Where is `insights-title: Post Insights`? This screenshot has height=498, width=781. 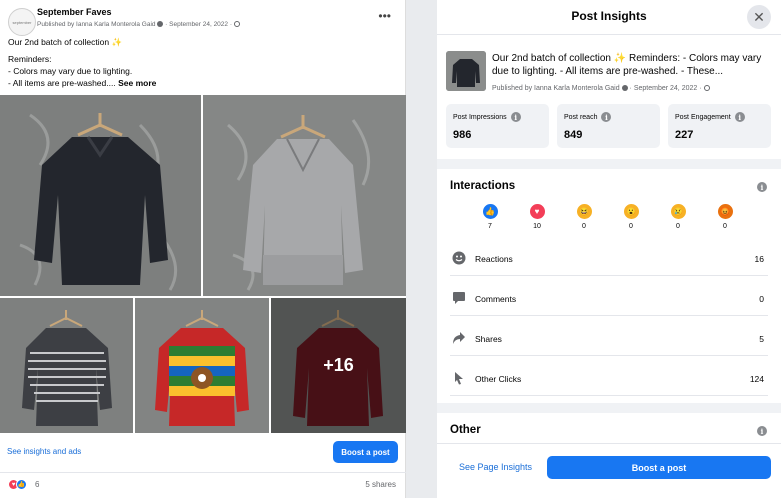
insights-title: Post Insights is located at coordinates (609, 16).